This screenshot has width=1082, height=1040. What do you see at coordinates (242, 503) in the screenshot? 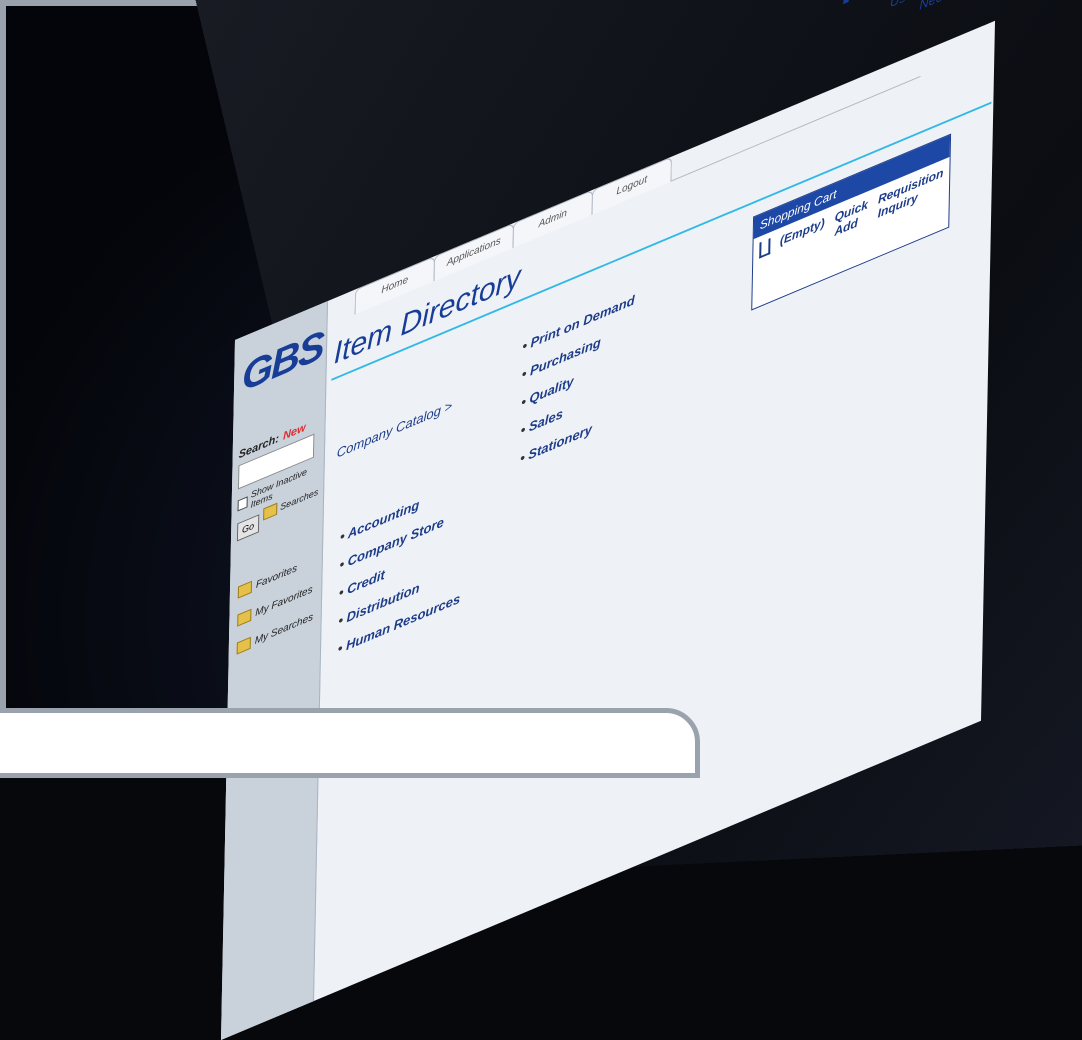
I see `show-inactive-checkbox` at bounding box center [242, 503].